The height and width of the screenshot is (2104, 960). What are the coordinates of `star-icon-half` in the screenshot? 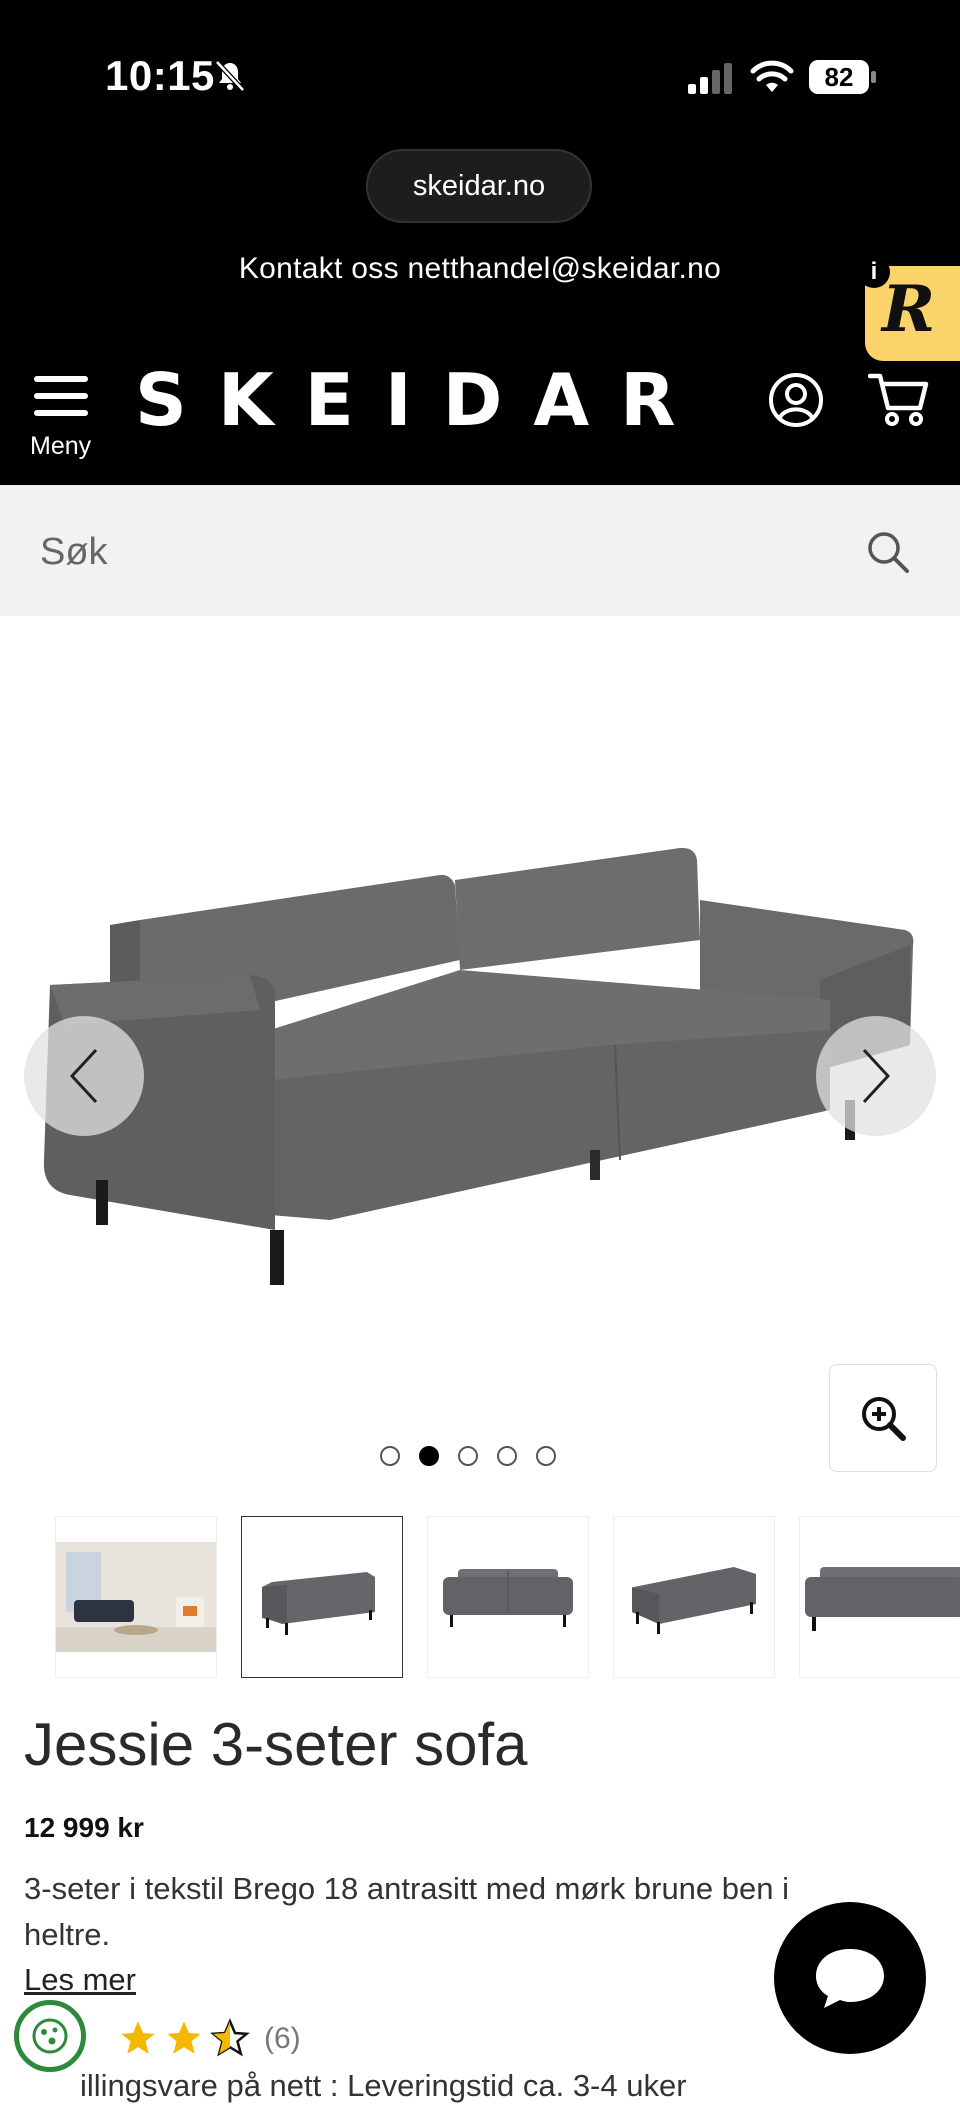 It's located at (230, 2037).